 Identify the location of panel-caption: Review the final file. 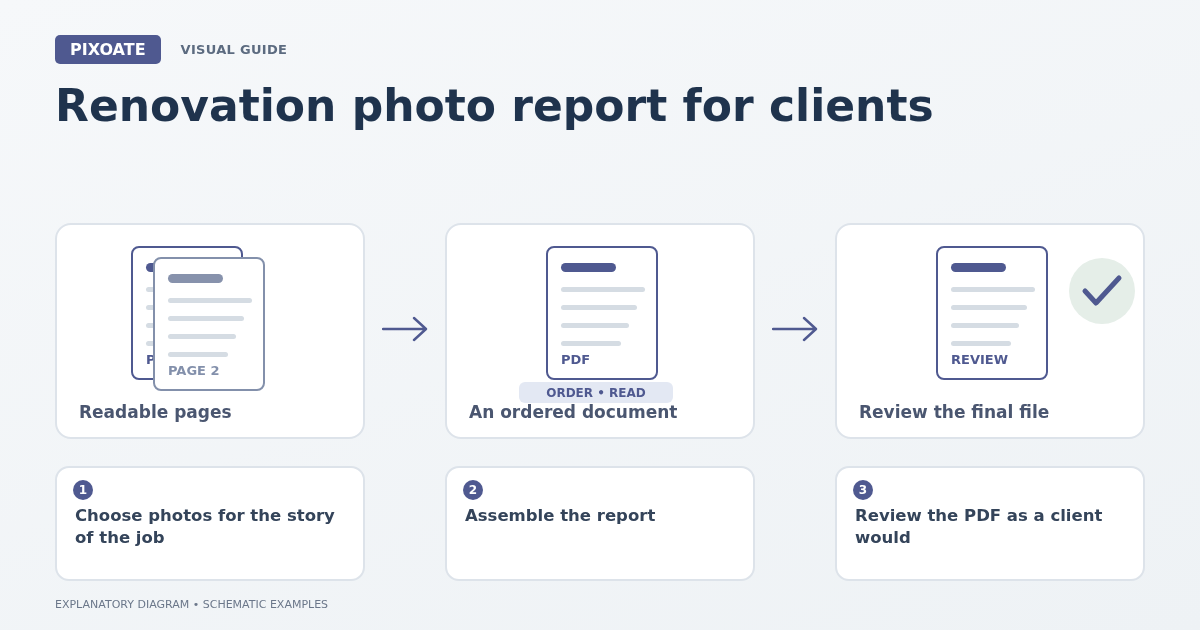
(955, 412).